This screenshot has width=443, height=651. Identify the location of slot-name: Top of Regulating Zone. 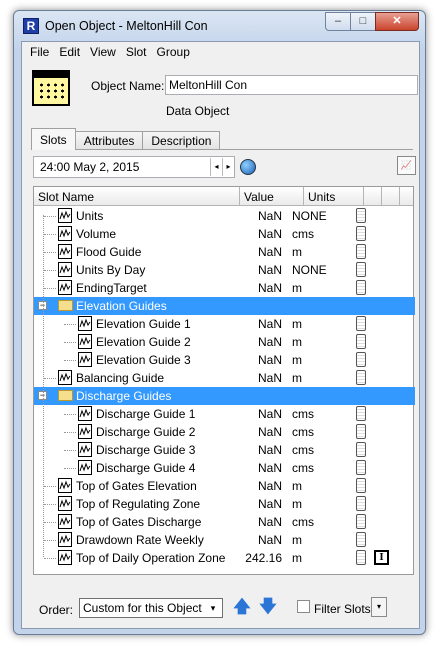
(138, 504).